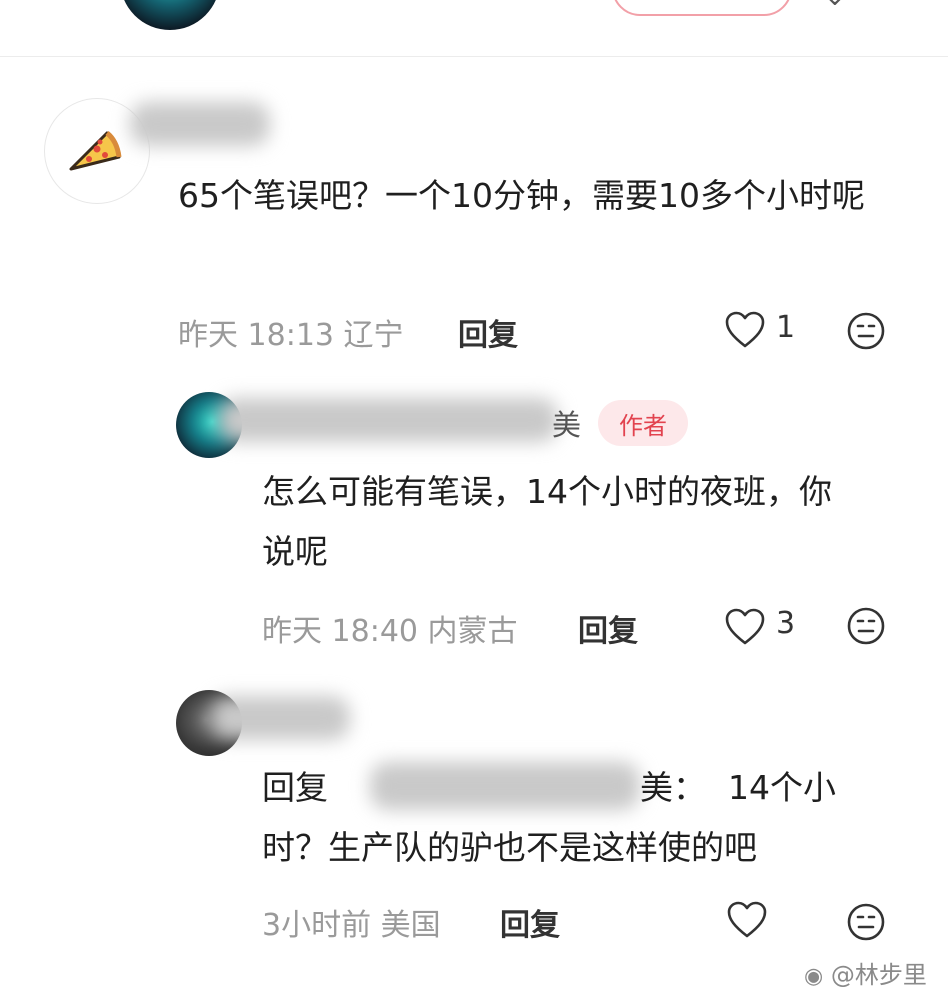 Image resolution: width=948 pixels, height=992 pixels. Describe the element at coordinates (702, 8) in the screenshot. I see `follow-button` at that location.